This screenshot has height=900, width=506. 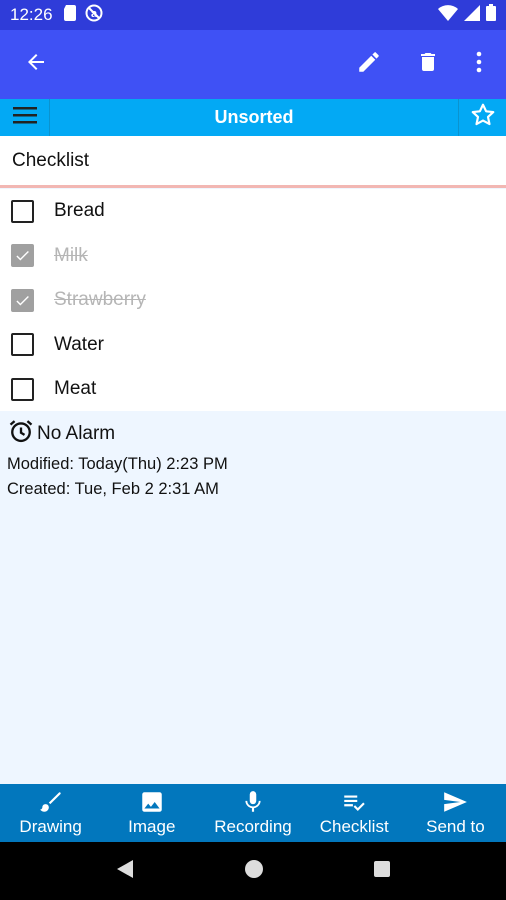 I want to click on checklist-item-label: Meat, so click(x=75, y=389).